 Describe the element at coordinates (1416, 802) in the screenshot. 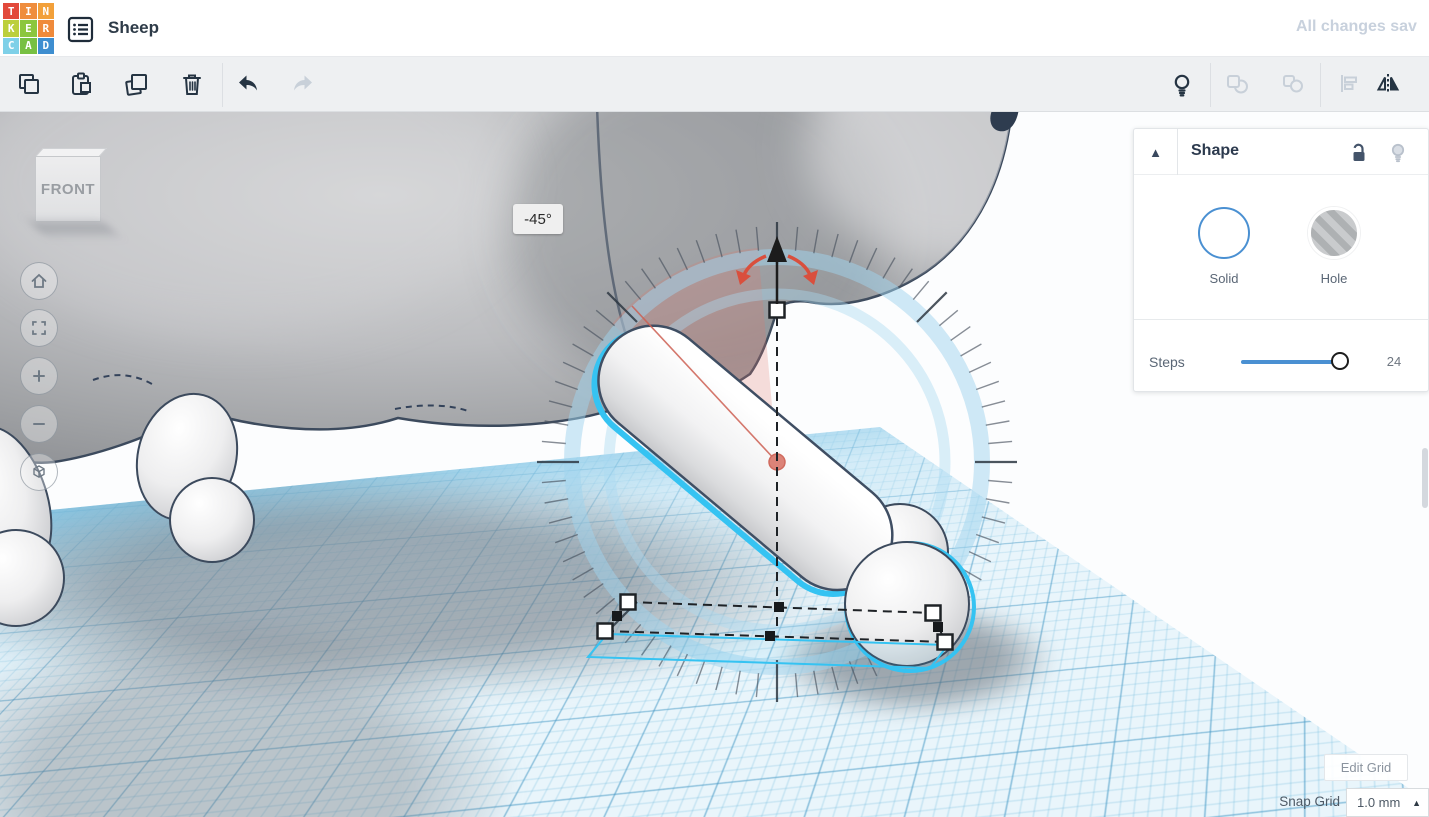

I see `chevron-up-icon: ▲` at that location.